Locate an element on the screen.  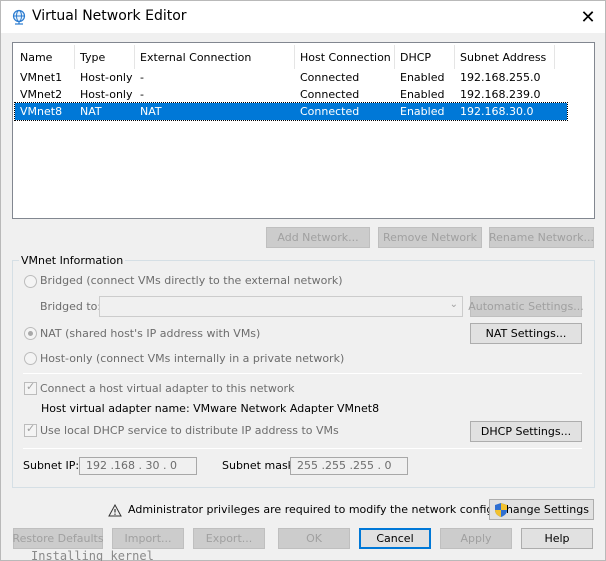
help-button: Help is located at coordinates (557, 538).